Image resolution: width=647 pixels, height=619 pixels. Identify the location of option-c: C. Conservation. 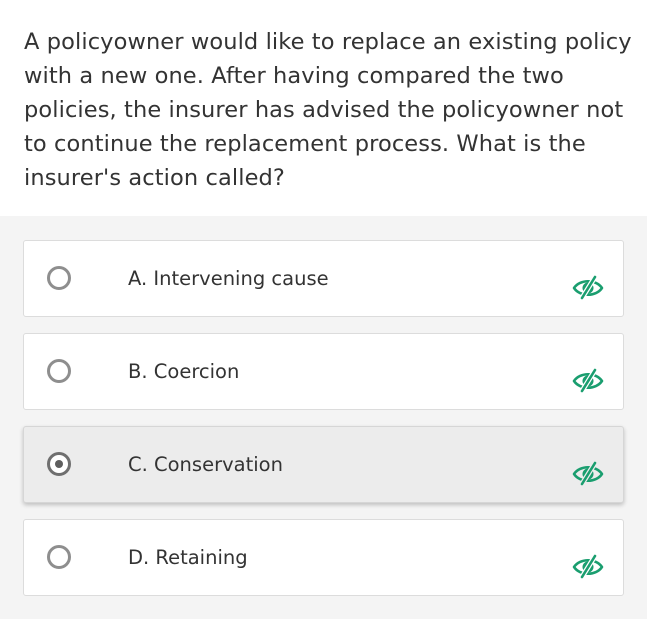
(323, 464).